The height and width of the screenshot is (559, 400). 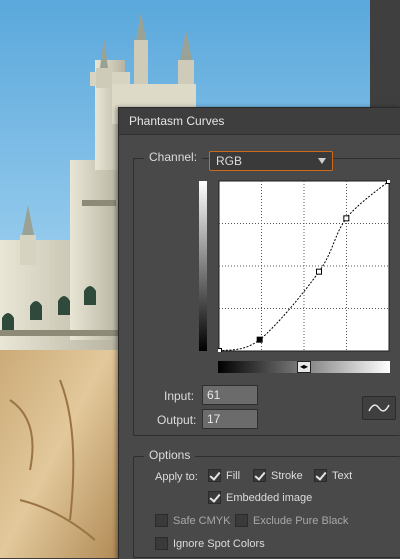 I want to click on fill-label: Fill, so click(x=233, y=475).